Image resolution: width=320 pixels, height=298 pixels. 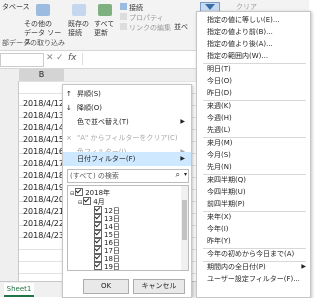 I want to click on ok-button: OK, so click(x=106, y=286).